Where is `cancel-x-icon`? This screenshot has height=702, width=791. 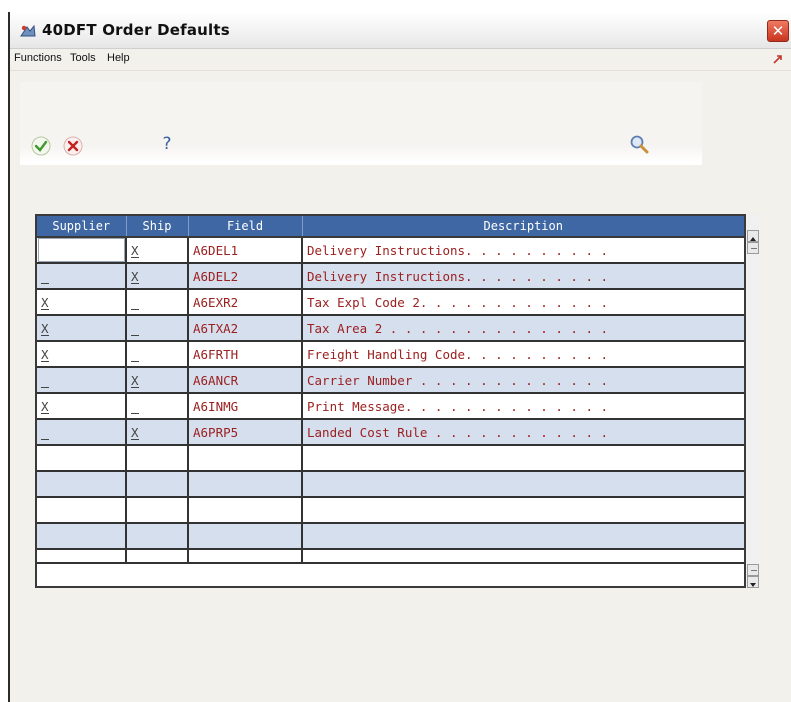
cancel-x-icon is located at coordinates (73, 146).